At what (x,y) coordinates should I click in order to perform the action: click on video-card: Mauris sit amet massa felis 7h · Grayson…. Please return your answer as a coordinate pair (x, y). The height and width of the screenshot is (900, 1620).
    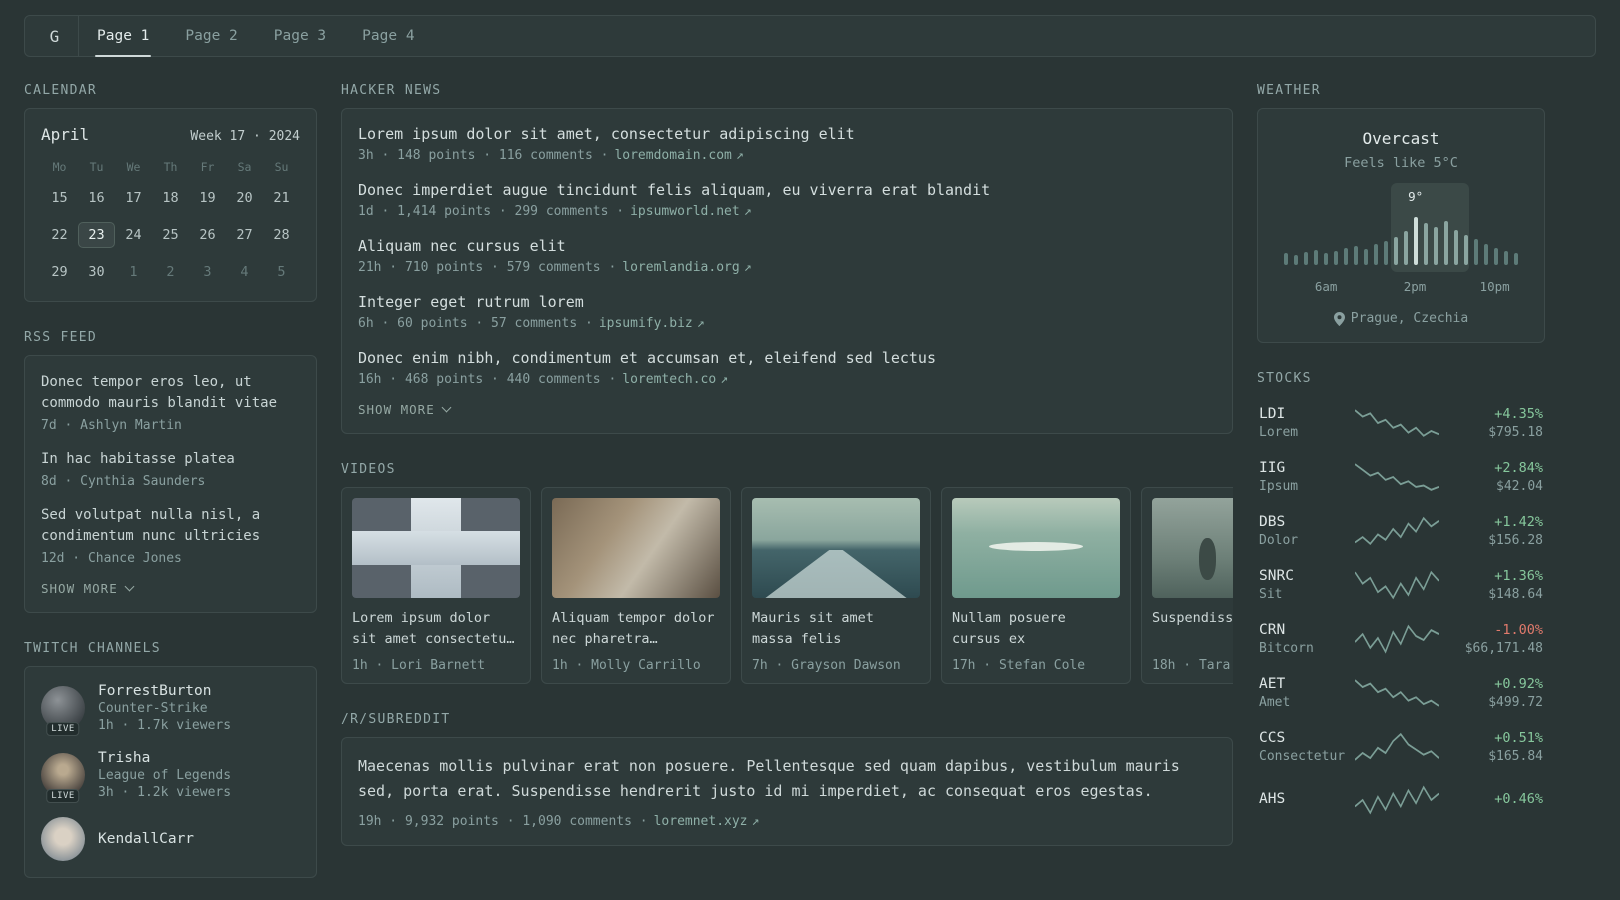
    Looking at the image, I should click on (836, 585).